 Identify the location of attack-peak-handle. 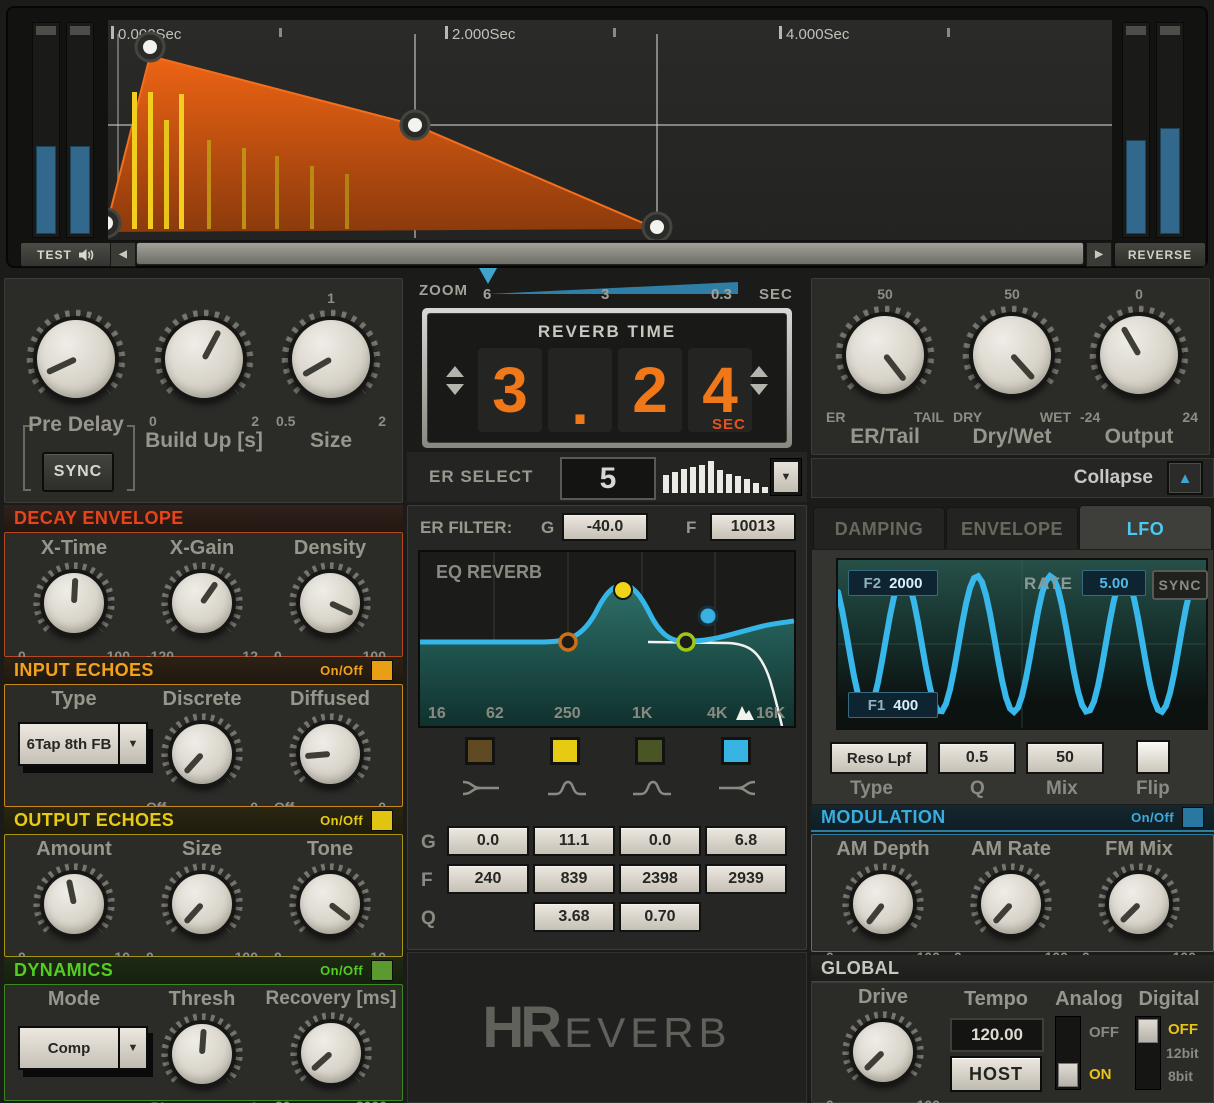
(150, 47).